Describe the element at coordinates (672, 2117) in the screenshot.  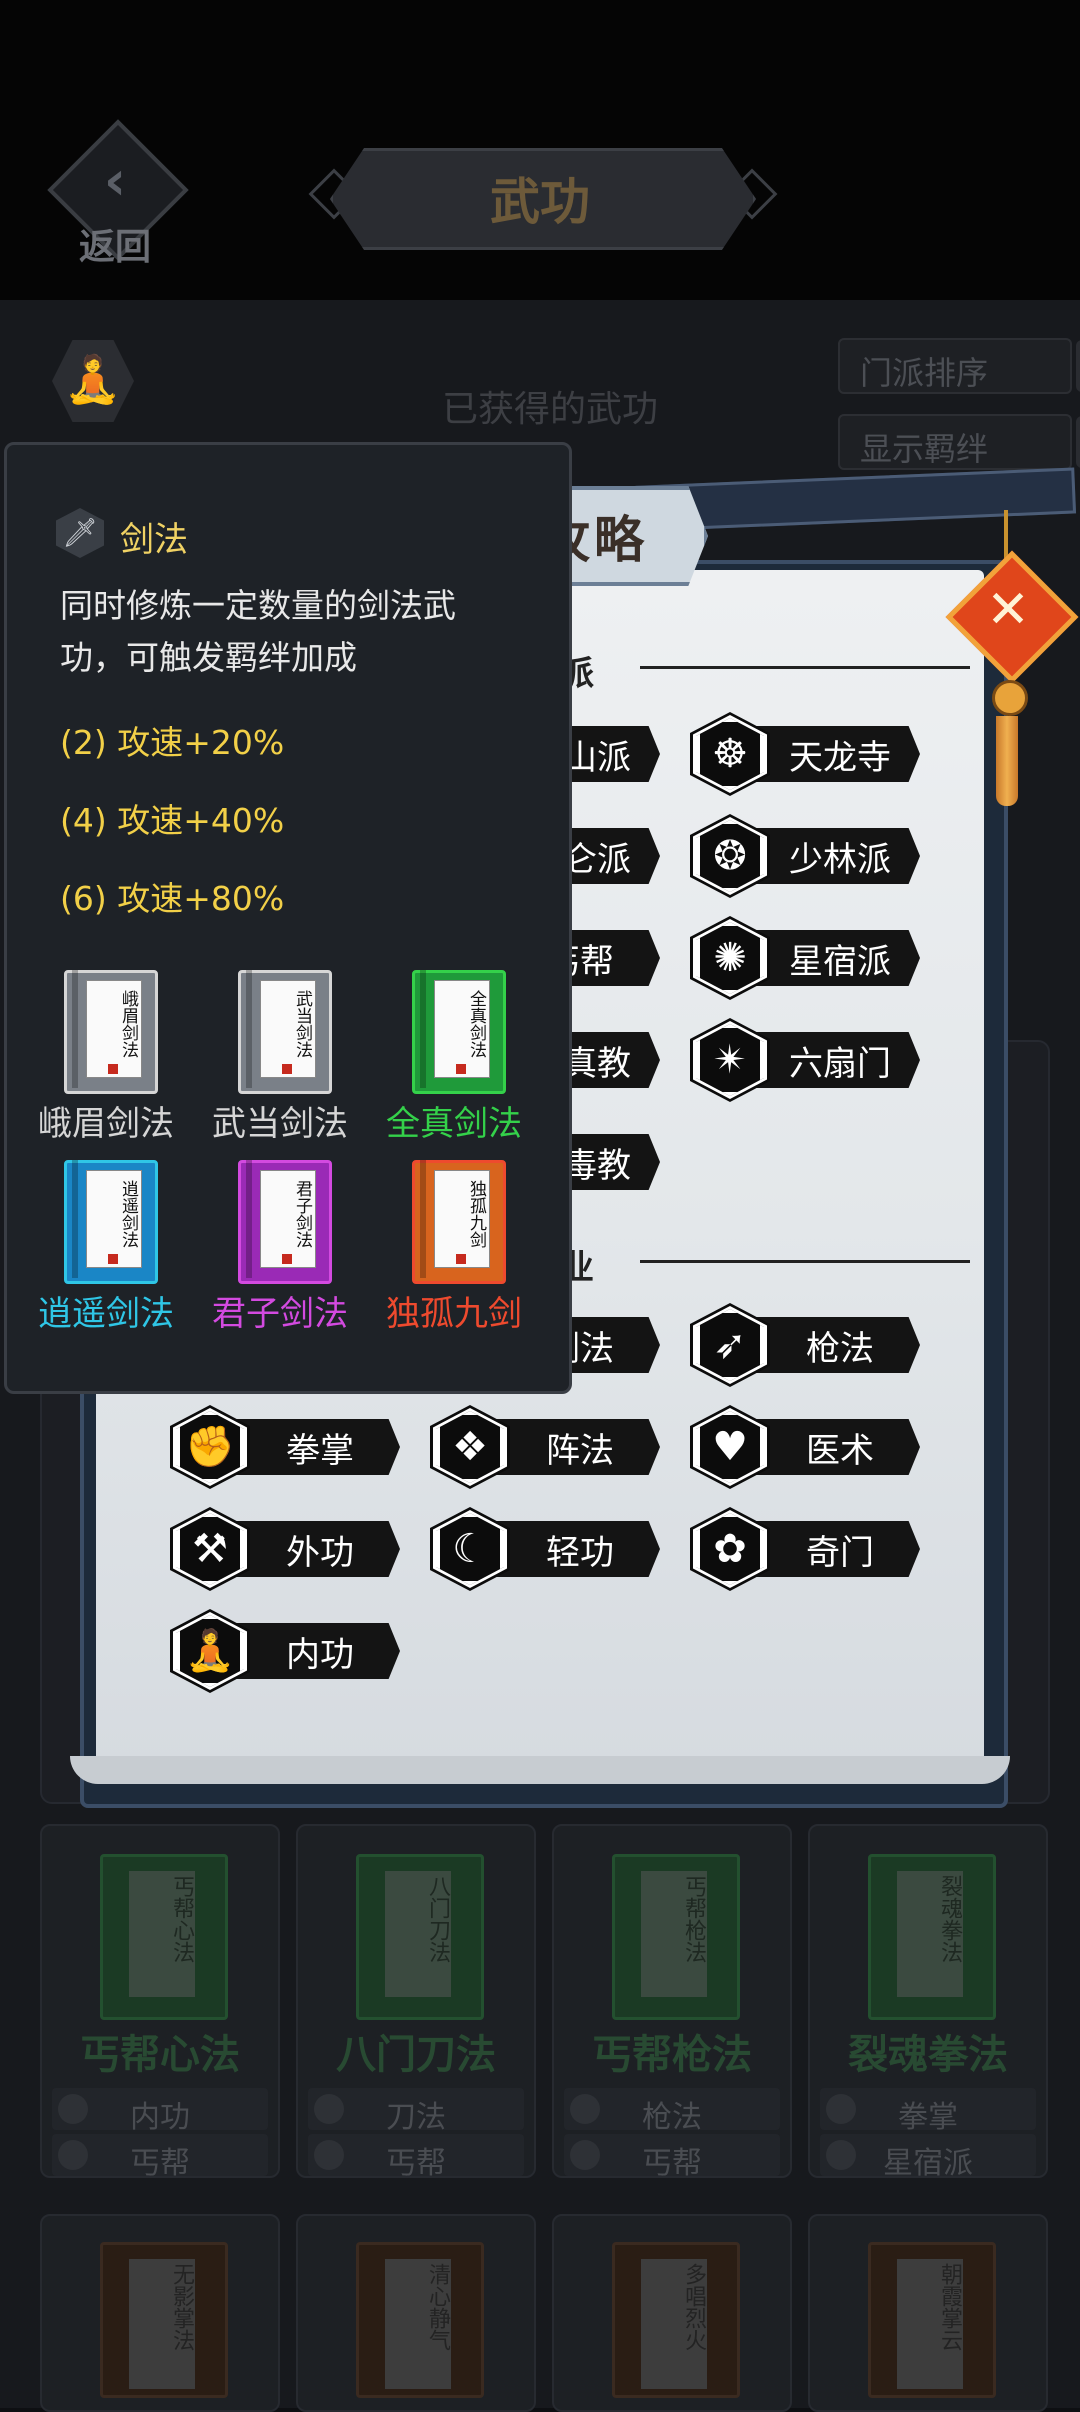
I see `skill-type: 枪法` at that location.